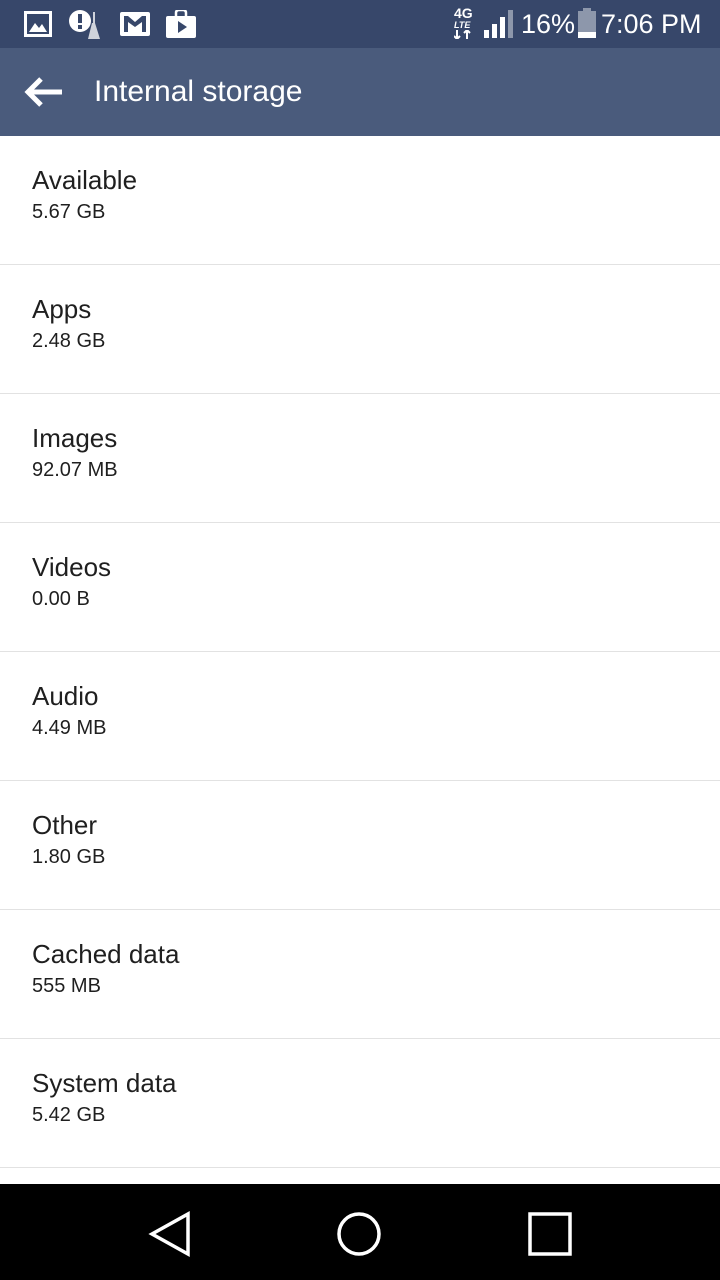 Image resolution: width=720 pixels, height=1280 pixels. Describe the element at coordinates (61, 599) in the screenshot. I see `storage-item-value: 0.00 B` at that location.